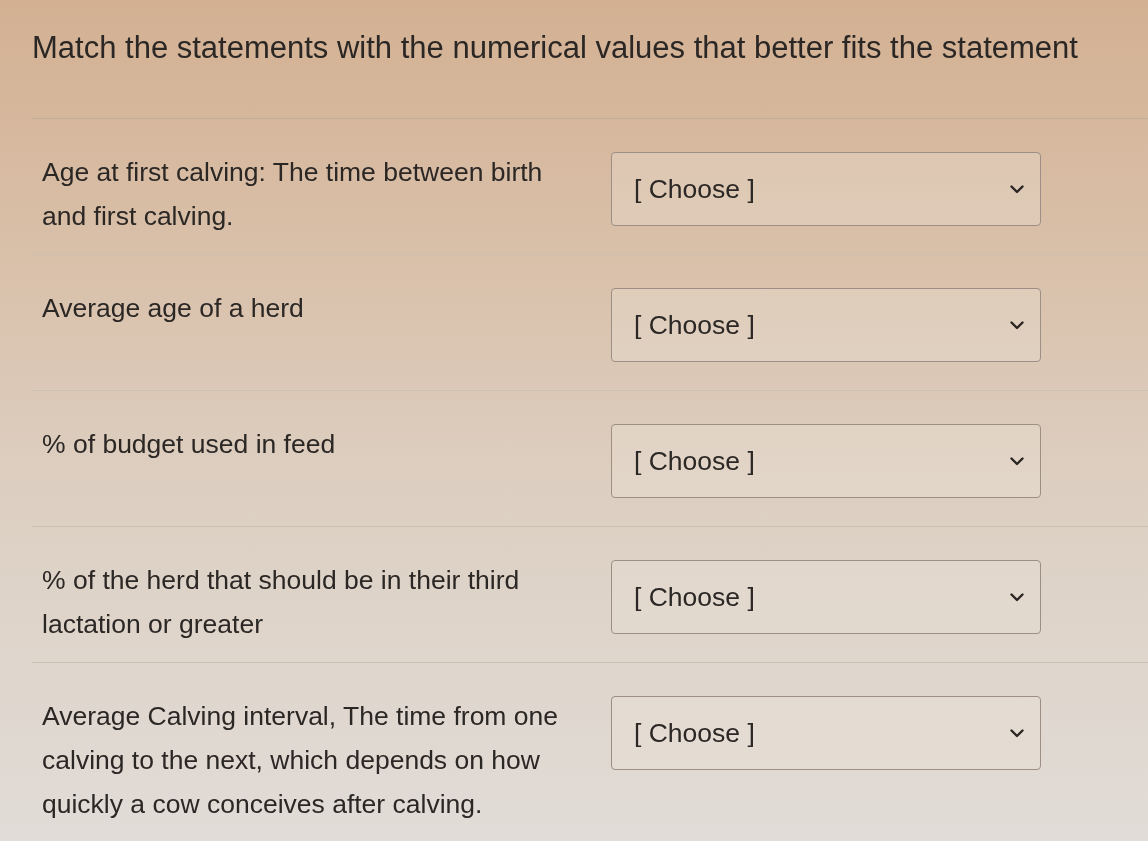 This screenshot has height=841, width=1148. Describe the element at coordinates (301, 760) in the screenshot. I see `statement-text: Average Calving interval, The time from one calving to the next, which depends on how quickly a cow conceives after calving.` at that location.